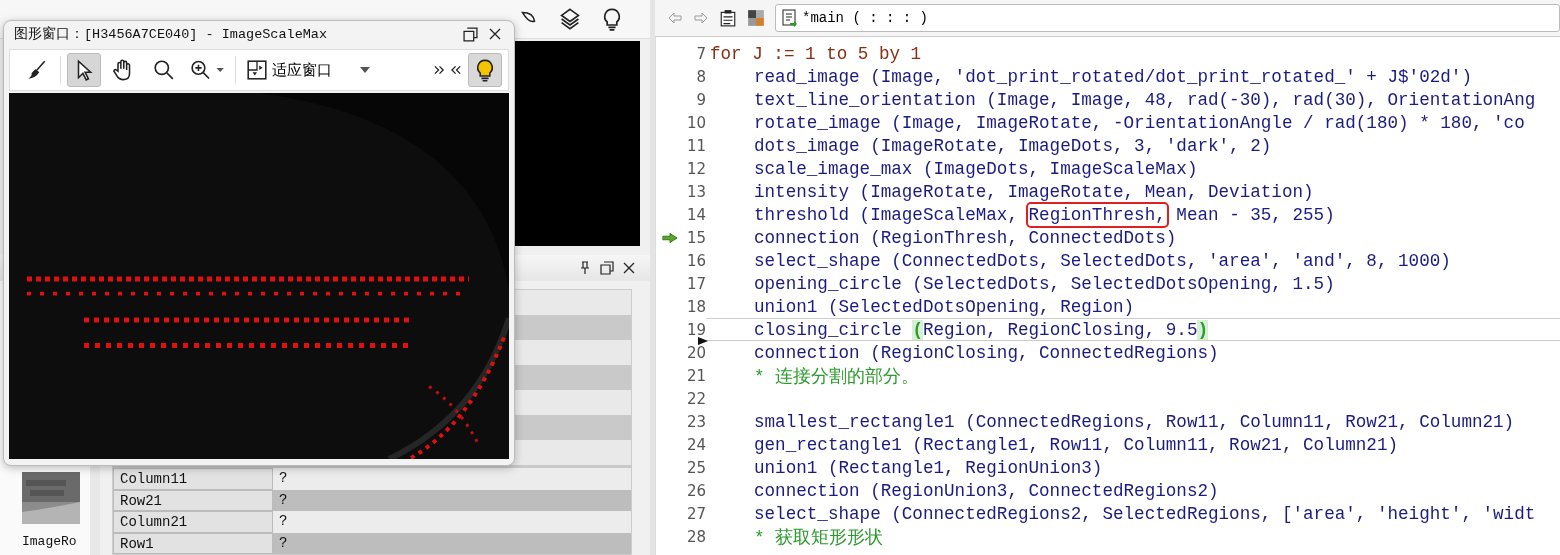 This screenshot has width=1560, height=555. I want to click on window-title: 图形窗口：[H3456A7CE040] - ImageScaleMax, so click(171, 34).